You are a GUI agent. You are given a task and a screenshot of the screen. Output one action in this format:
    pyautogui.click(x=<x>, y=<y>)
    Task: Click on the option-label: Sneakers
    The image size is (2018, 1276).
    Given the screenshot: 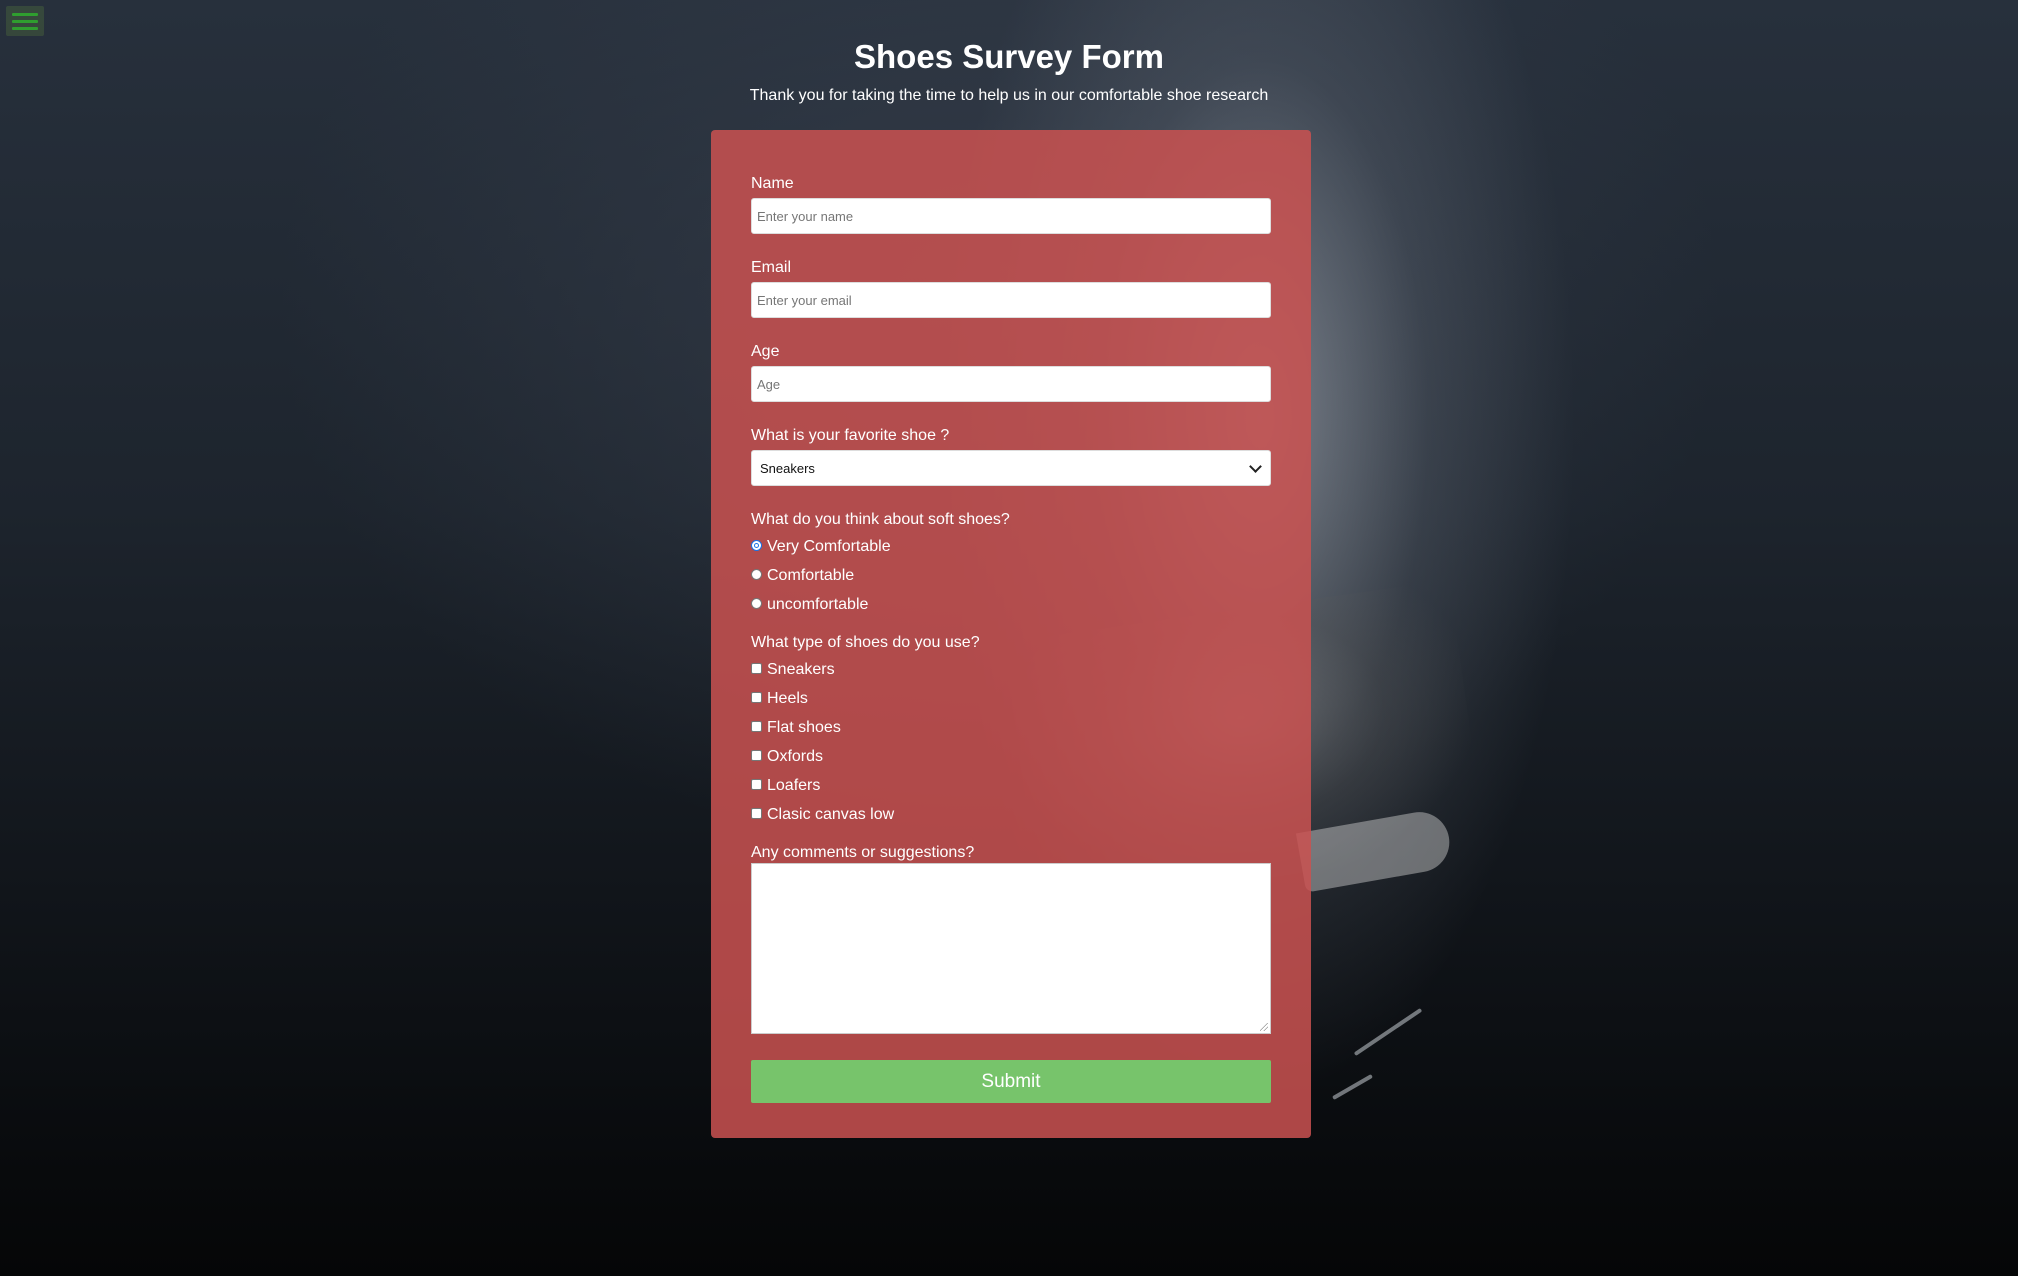 What is the action you would take?
    pyautogui.click(x=801, y=669)
    